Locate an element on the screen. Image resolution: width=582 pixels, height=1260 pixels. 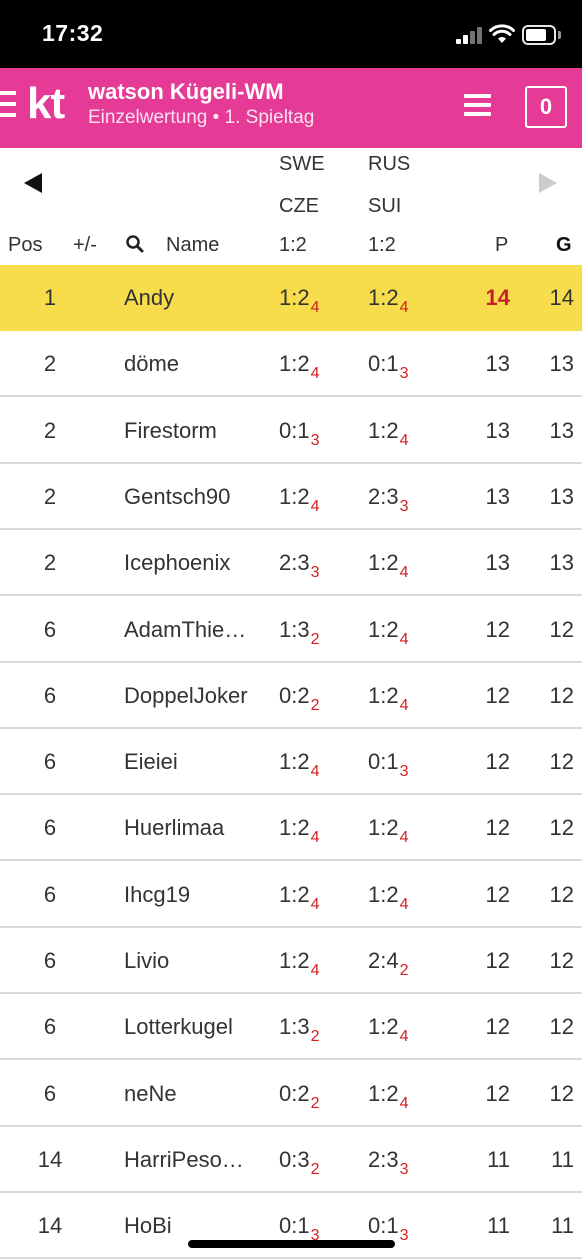
row-player-name: Firestorm is located at coordinates (170, 430).